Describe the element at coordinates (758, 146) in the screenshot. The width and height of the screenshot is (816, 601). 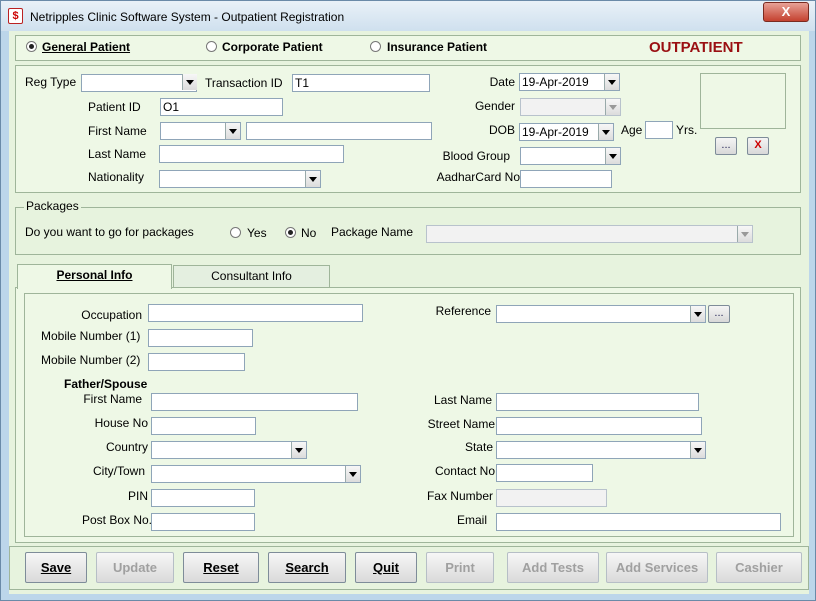
I see `remove-photo-button: X` at that location.